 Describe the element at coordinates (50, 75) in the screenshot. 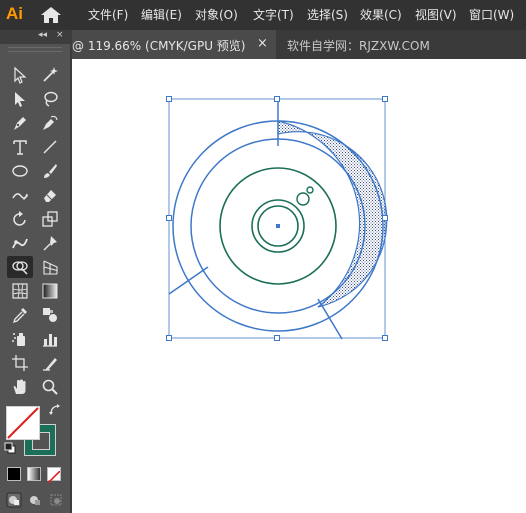

I see `magic-wand-icon` at that location.